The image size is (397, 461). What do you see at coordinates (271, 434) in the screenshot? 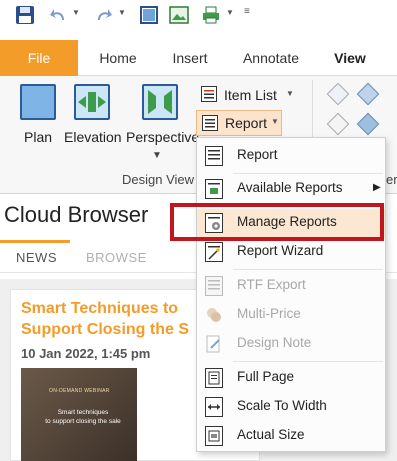
I see `menu-item-label: Actual Size` at bounding box center [271, 434].